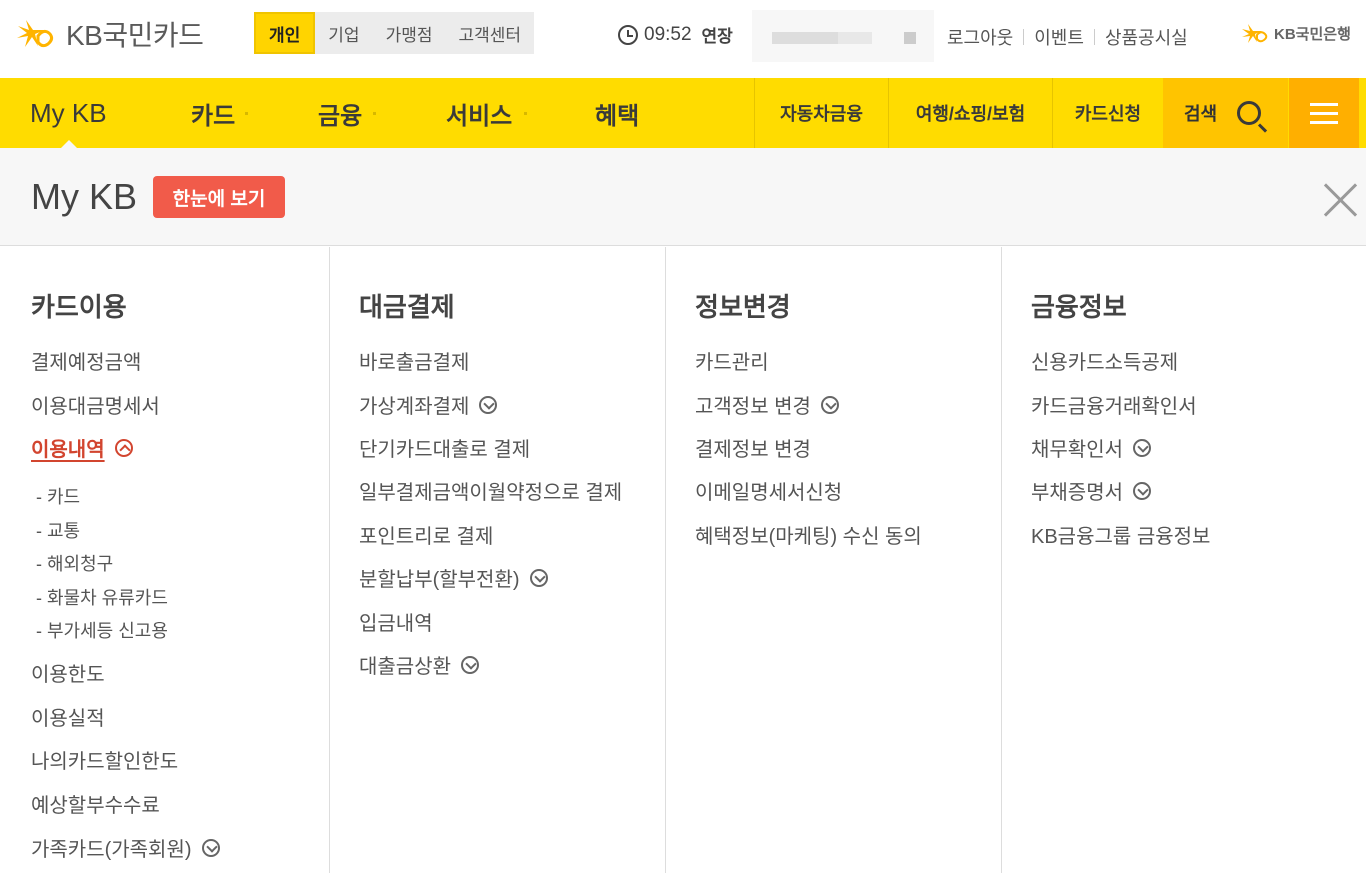 The width and height of the screenshot is (1366, 873). I want to click on menu-item: 분할납부(할부전환), so click(453, 577).